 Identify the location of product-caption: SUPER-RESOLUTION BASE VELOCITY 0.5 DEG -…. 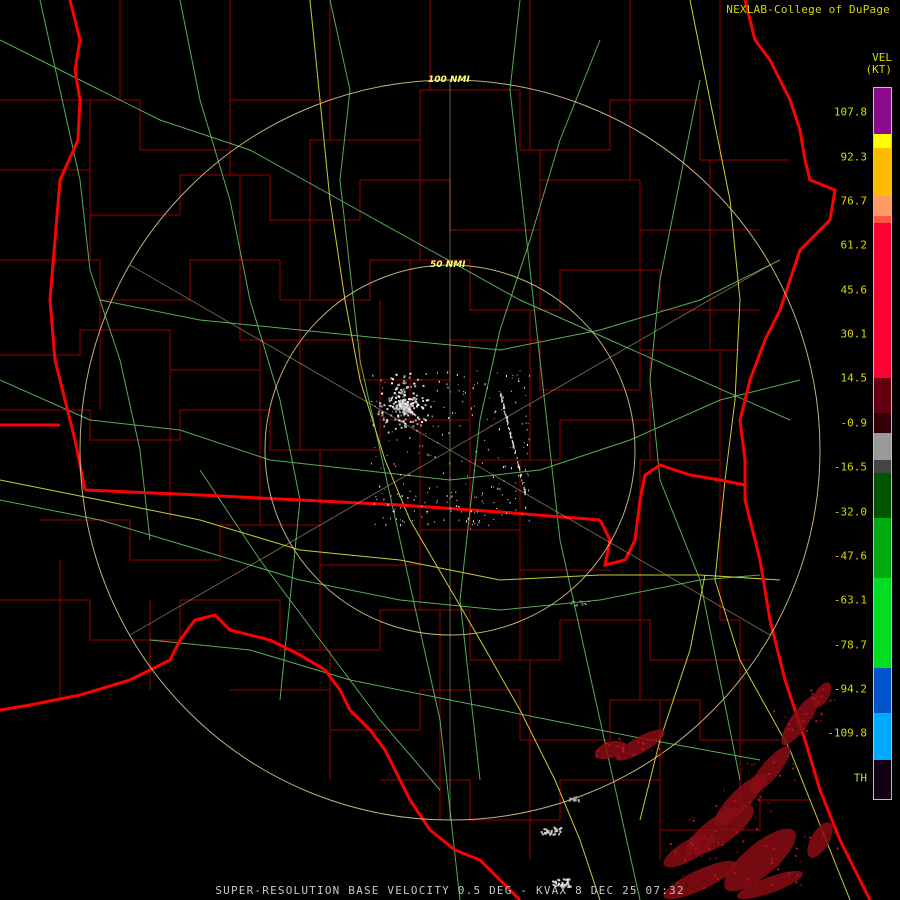
(450, 890).